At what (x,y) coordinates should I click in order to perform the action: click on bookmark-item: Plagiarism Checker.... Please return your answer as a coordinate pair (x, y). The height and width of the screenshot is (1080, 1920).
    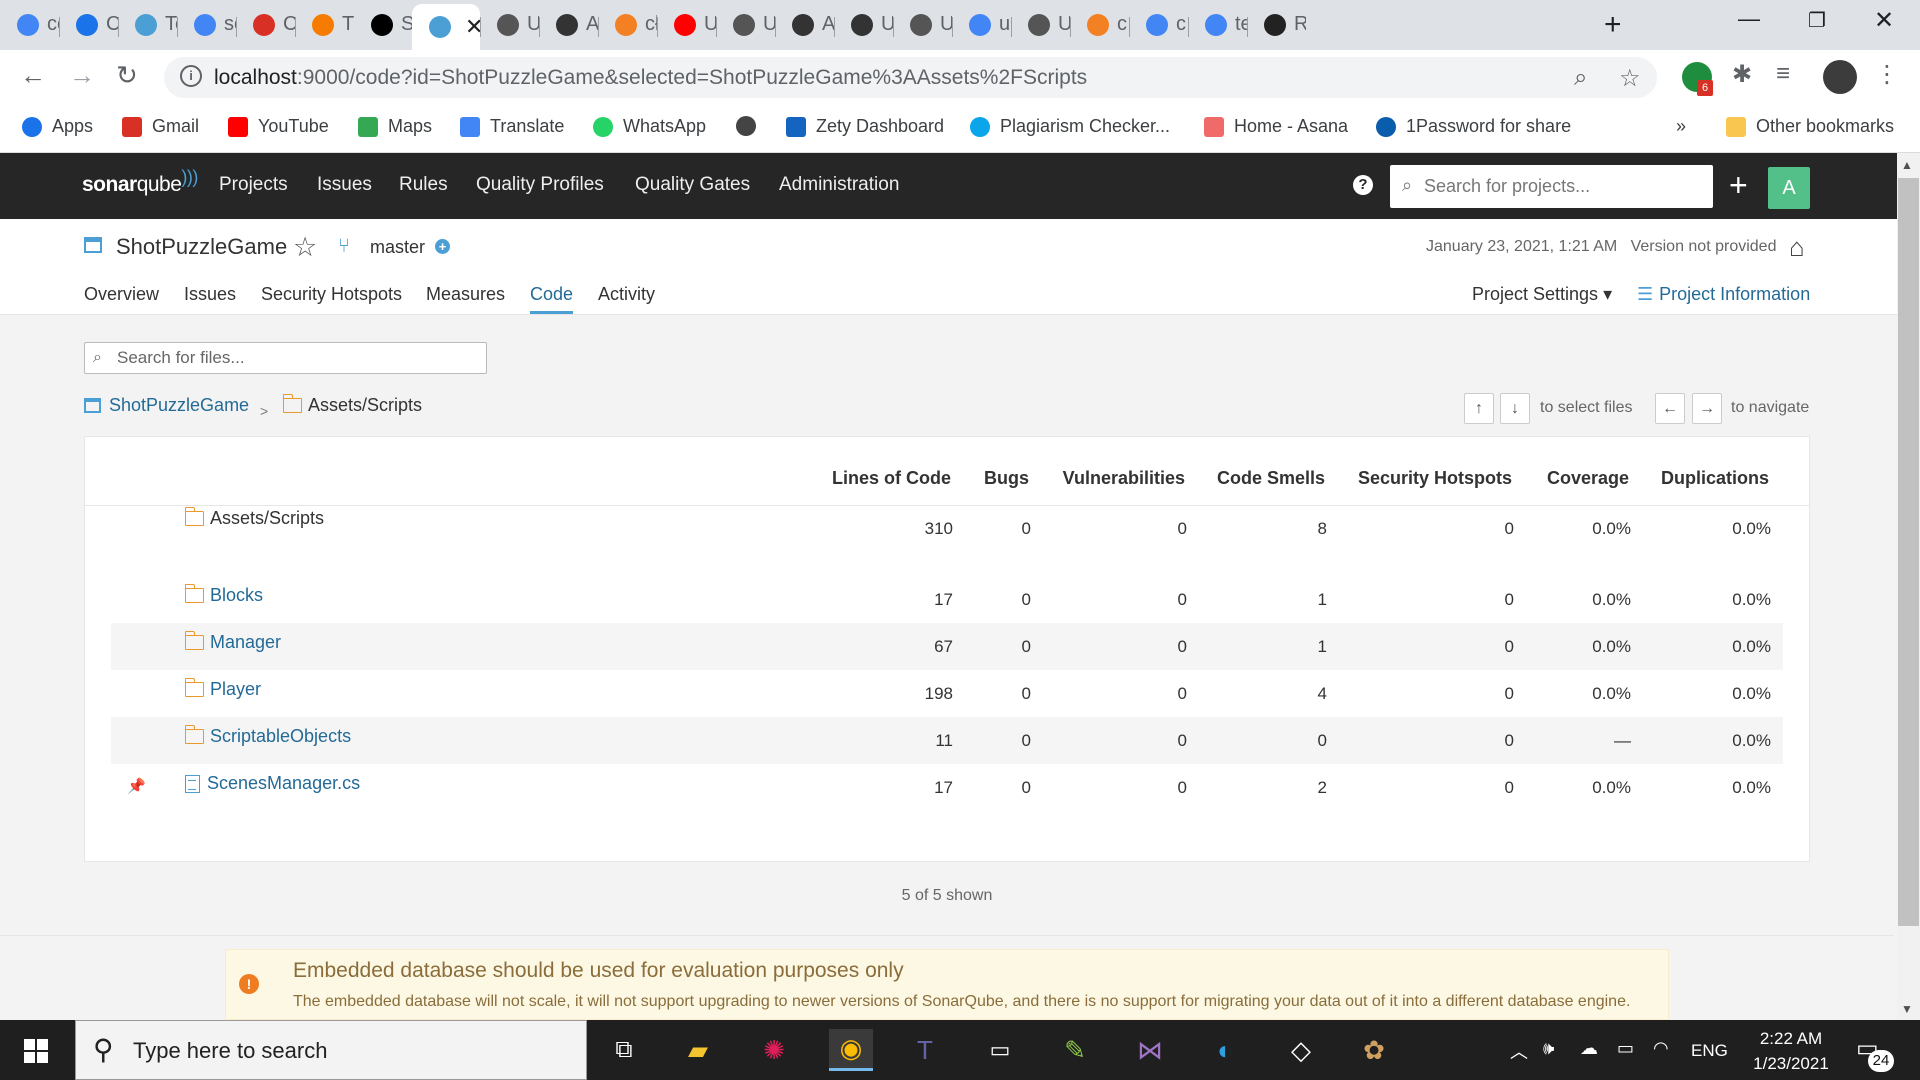
    Looking at the image, I should click on (1070, 126).